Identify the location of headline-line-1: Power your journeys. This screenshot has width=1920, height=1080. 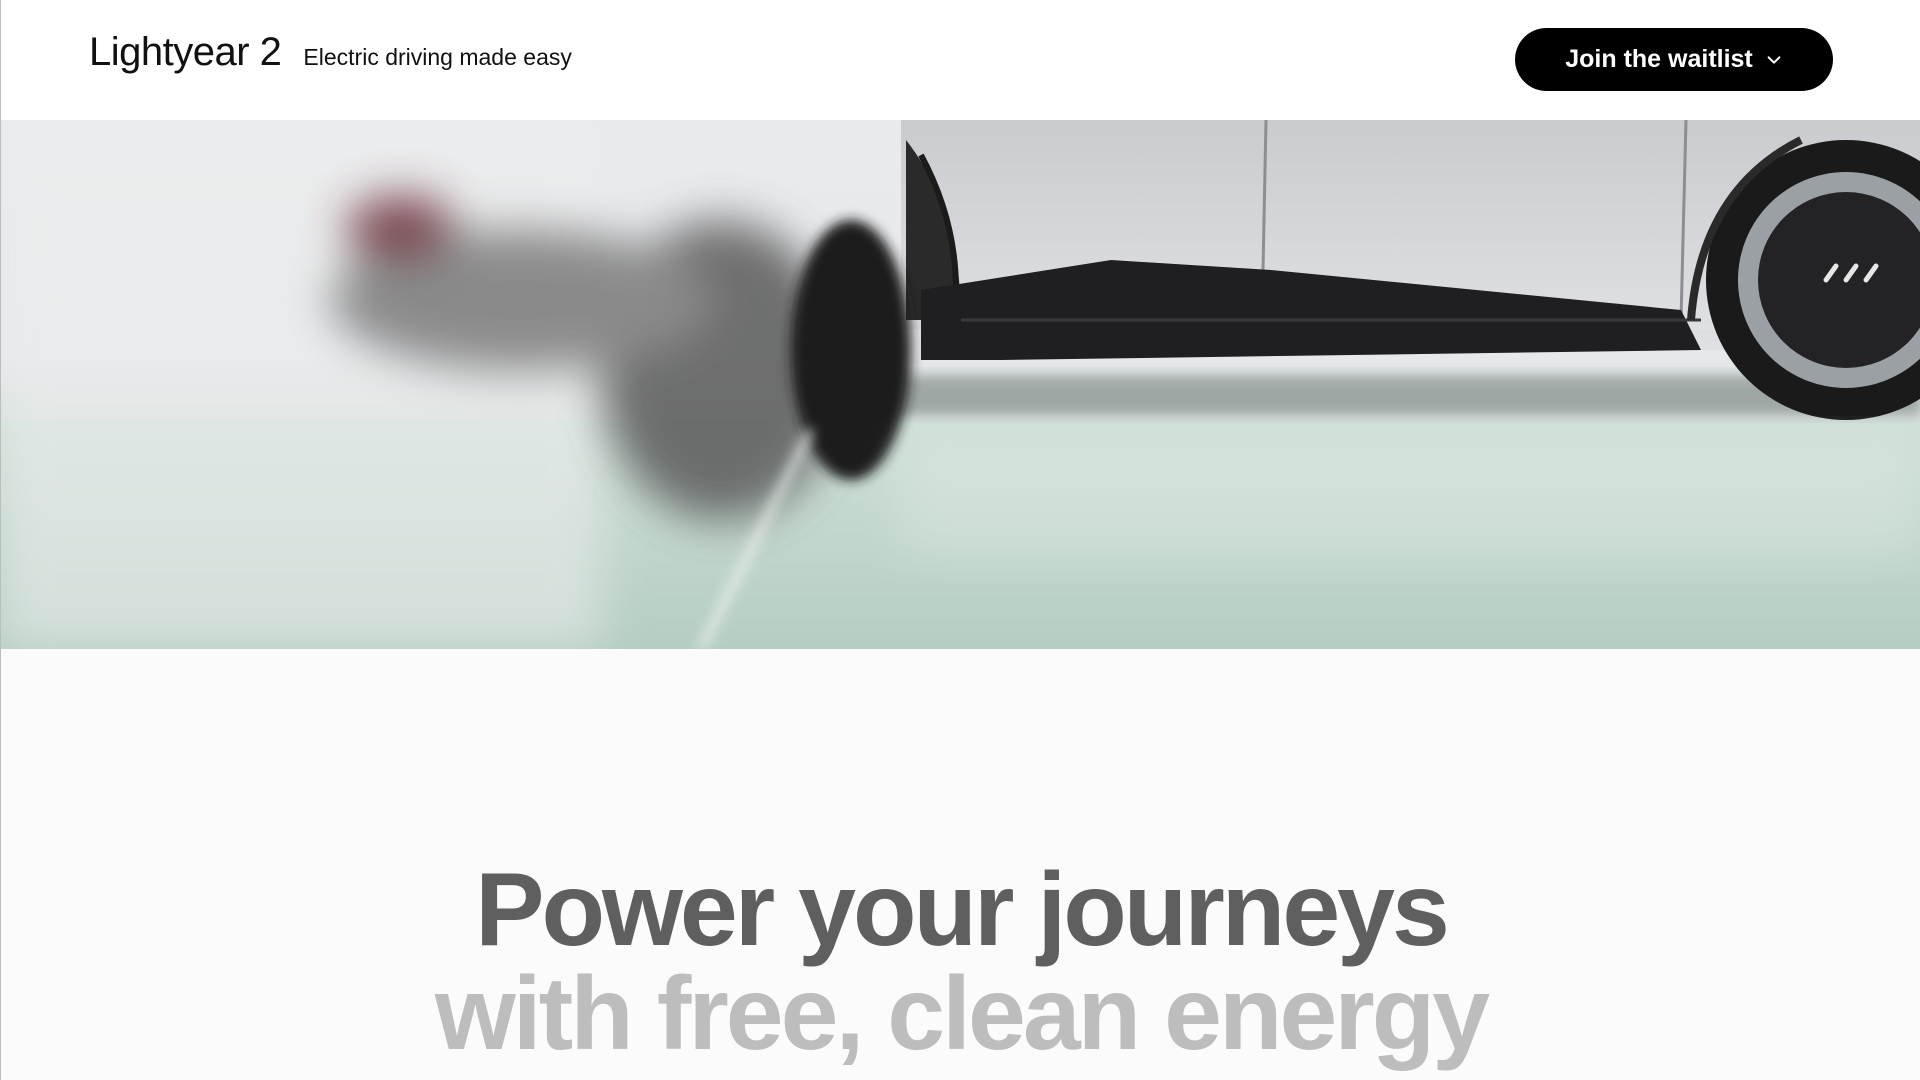
(962, 910).